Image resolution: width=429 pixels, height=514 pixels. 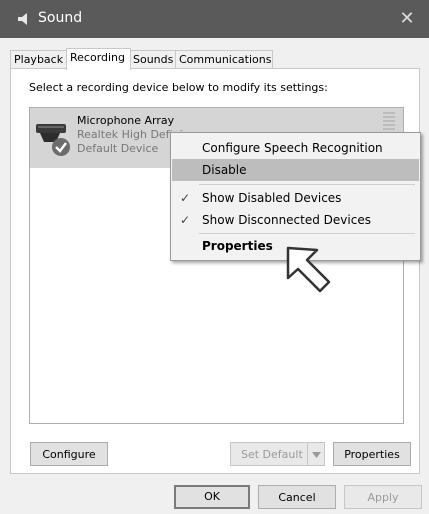 I want to click on tab-sounds: Sounds, so click(x=153, y=59).